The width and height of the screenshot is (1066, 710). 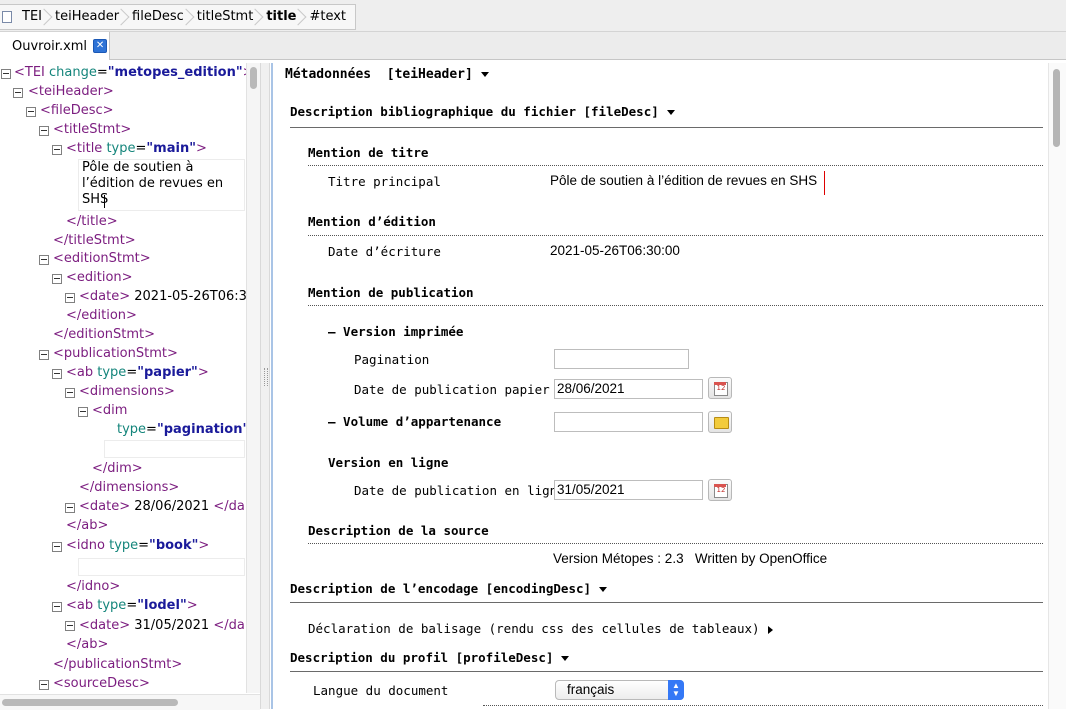 I want to click on volume-field, so click(x=628, y=422).